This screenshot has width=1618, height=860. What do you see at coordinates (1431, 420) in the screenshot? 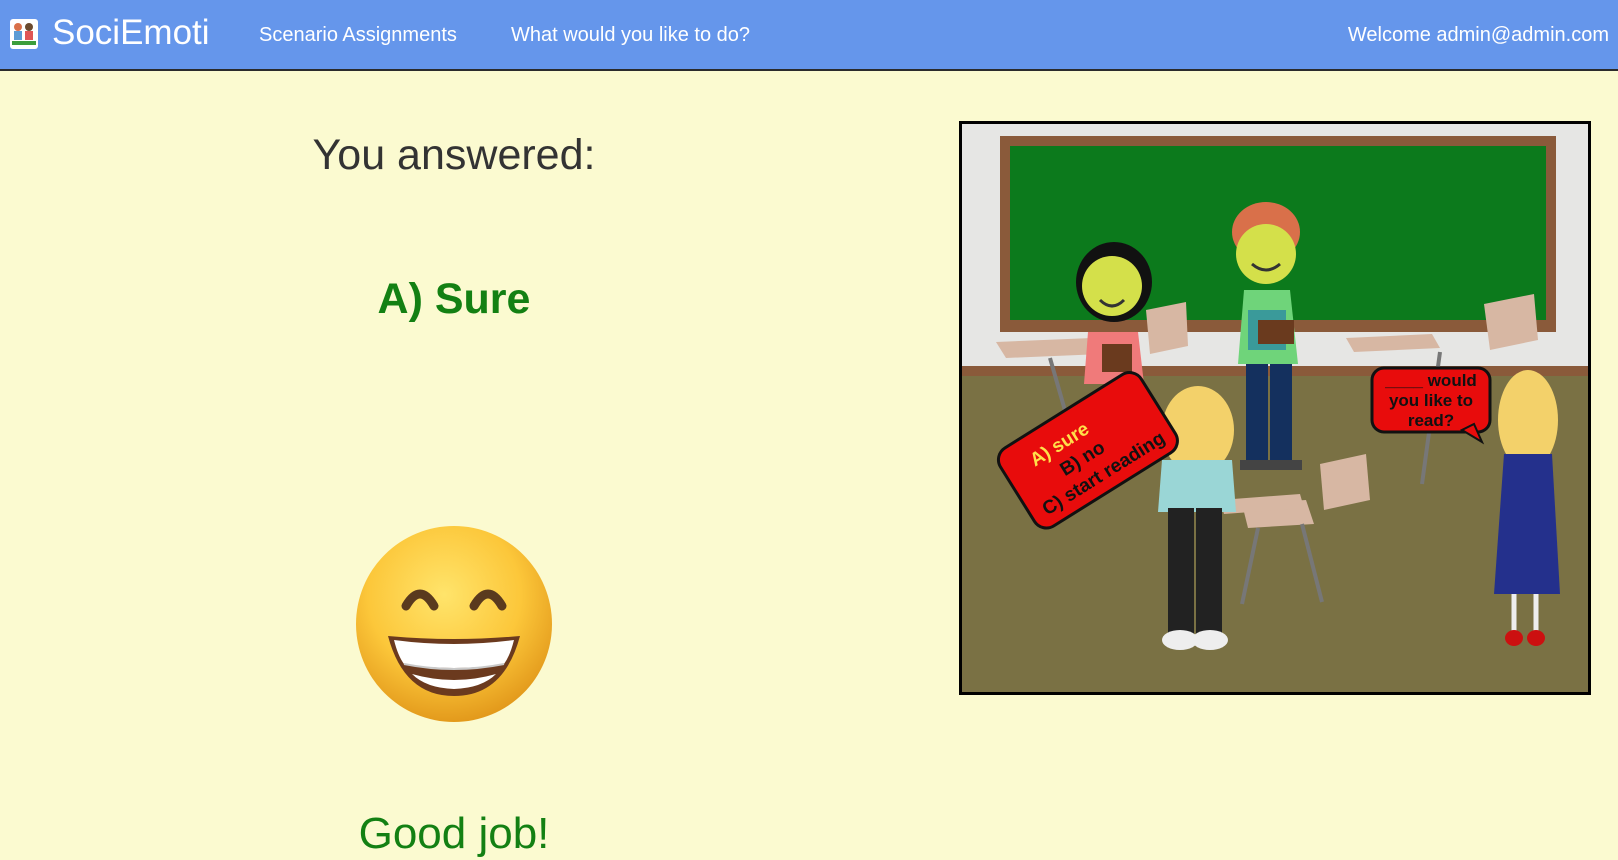
I see `bubble-line-3: read?` at bounding box center [1431, 420].